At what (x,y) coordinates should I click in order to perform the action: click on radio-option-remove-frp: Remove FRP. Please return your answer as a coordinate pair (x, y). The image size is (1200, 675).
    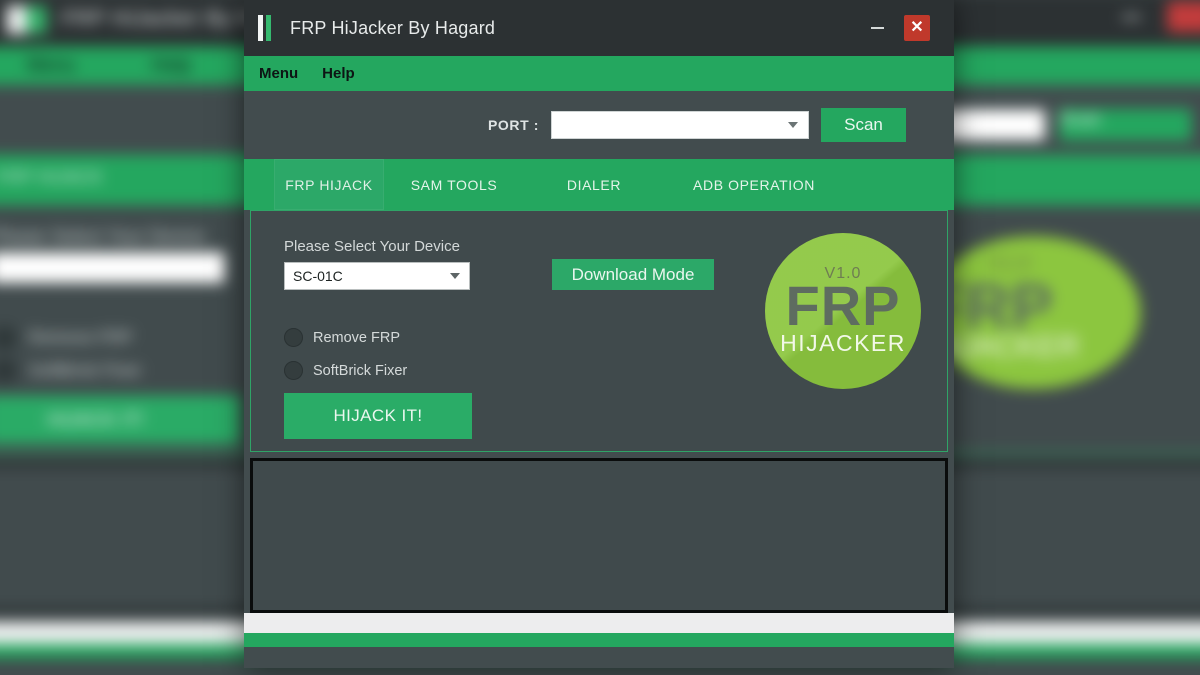
    Looking at the image, I should click on (342, 337).